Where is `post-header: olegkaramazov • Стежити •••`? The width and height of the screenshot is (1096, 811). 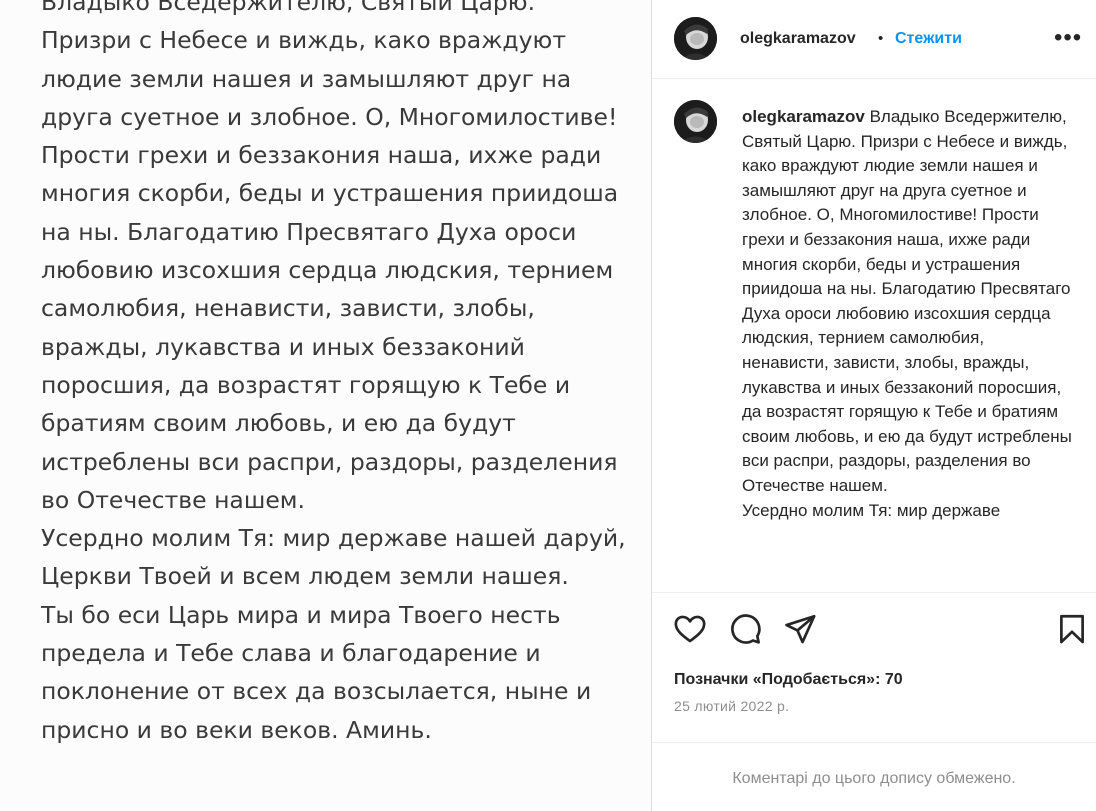
post-header: olegkaramazov • Стежити ••• is located at coordinates (874, 39).